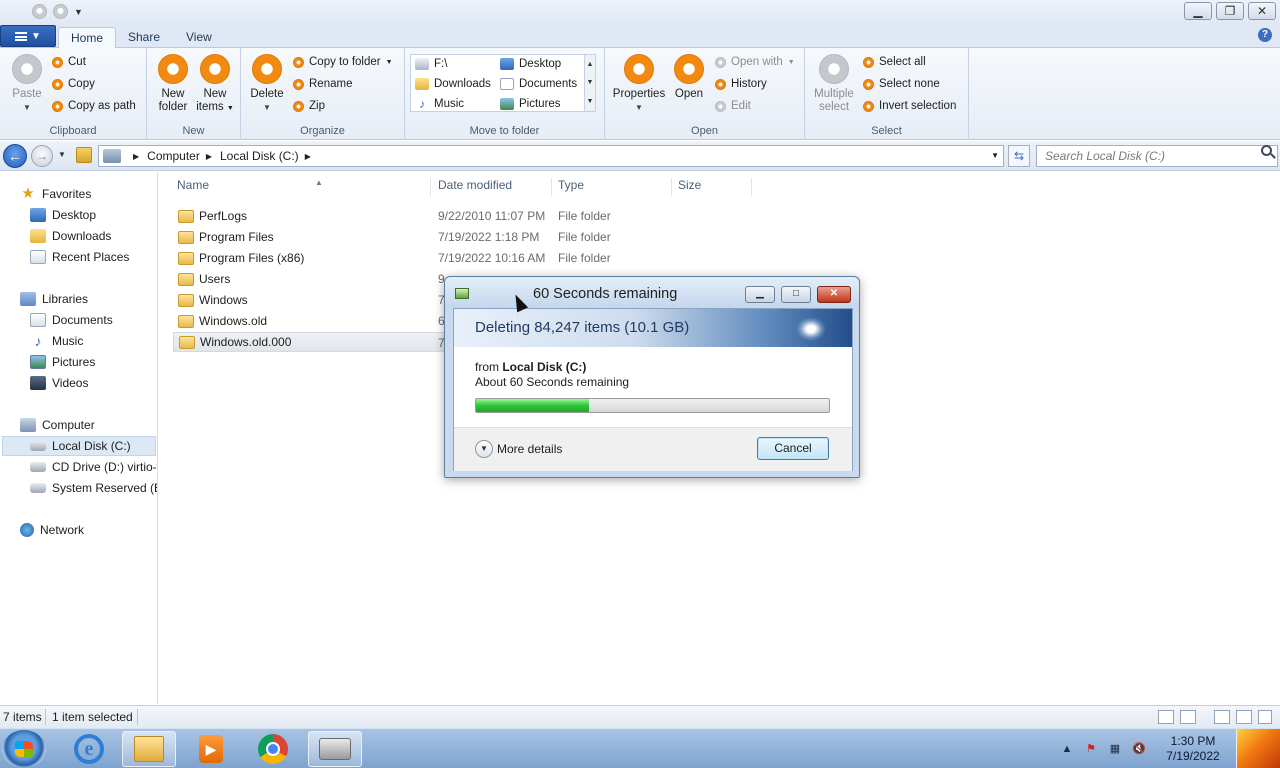 The image size is (1280, 768). I want to click on open-button: Open, so click(689, 77).